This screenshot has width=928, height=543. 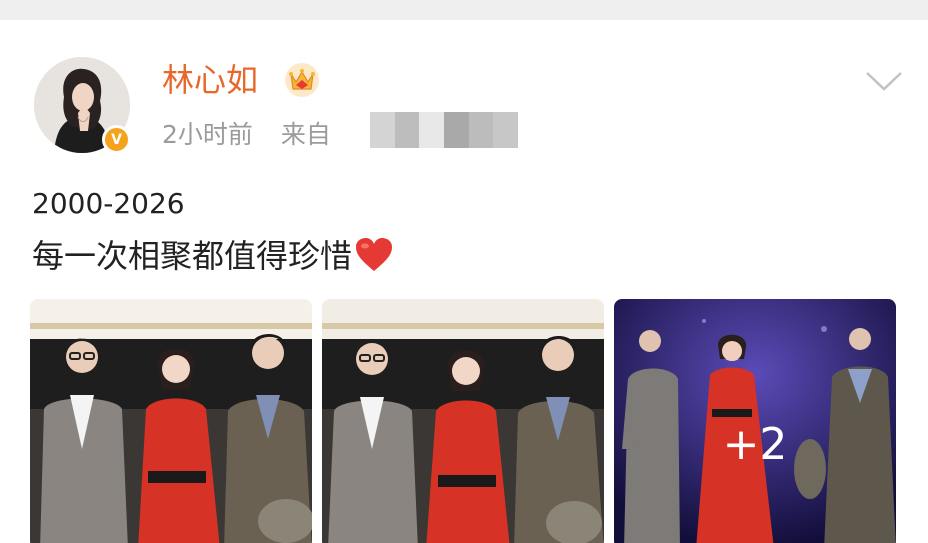 What do you see at coordinates (108, 203) in the screenshot?
I see `post-text-year-range: 2000-2026` at bounding box center [108, 203].